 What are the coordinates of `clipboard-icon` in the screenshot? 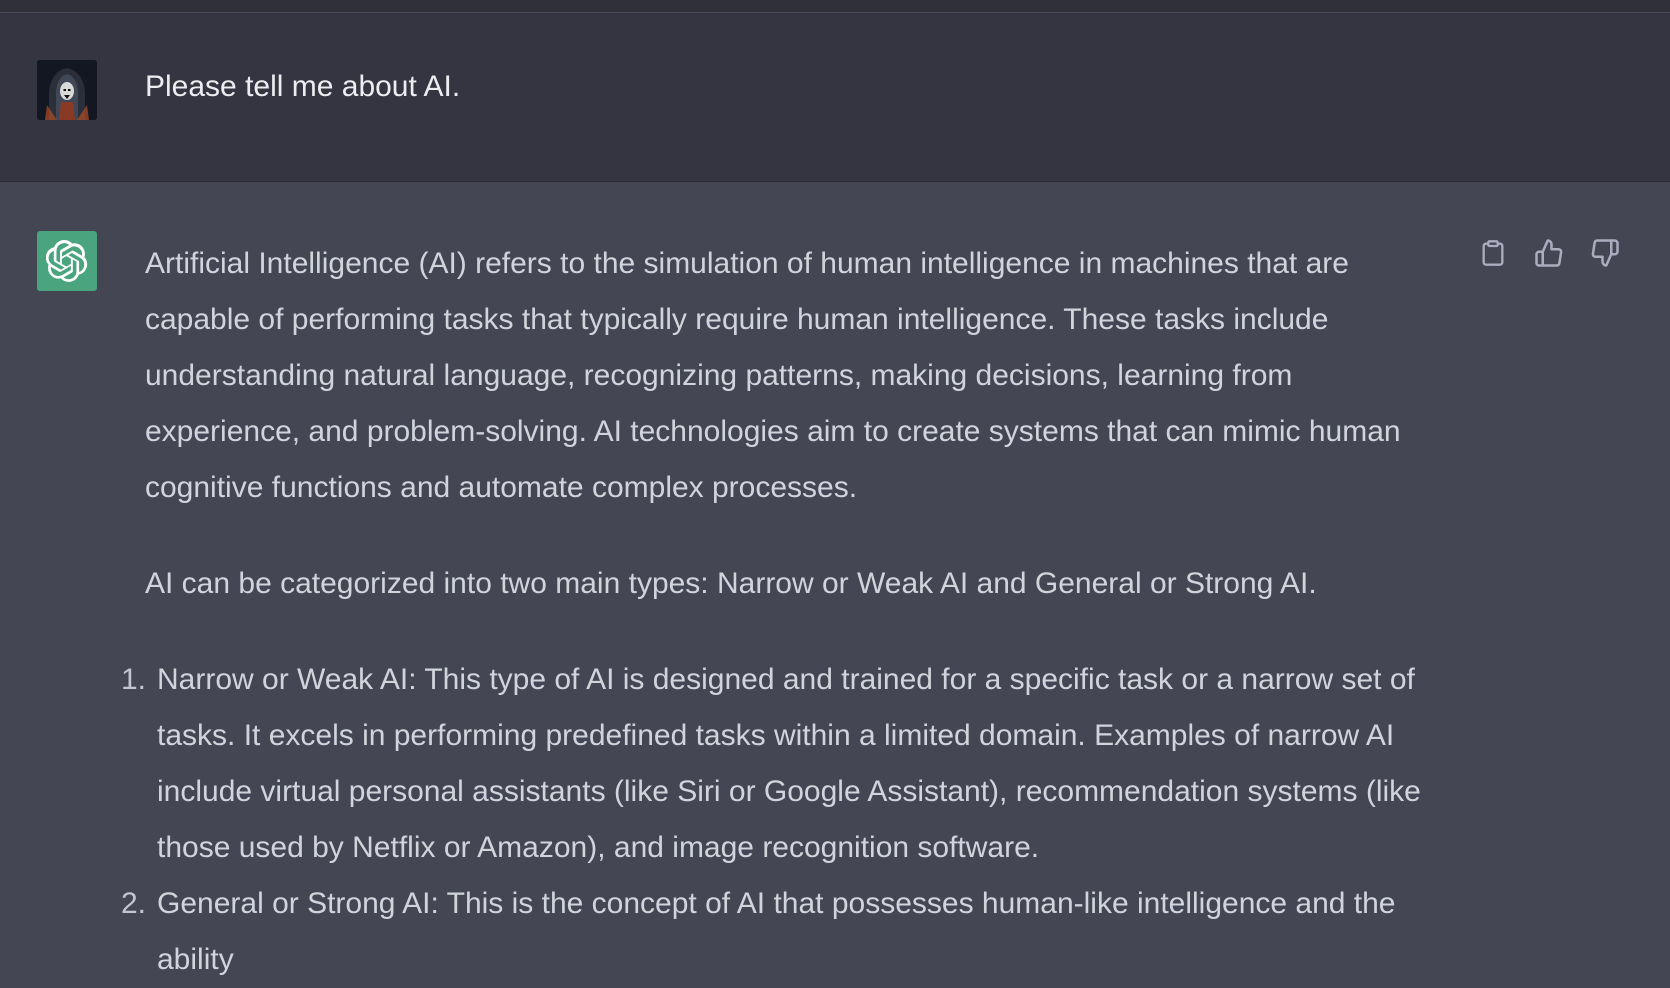 It's located at (1493, 253).